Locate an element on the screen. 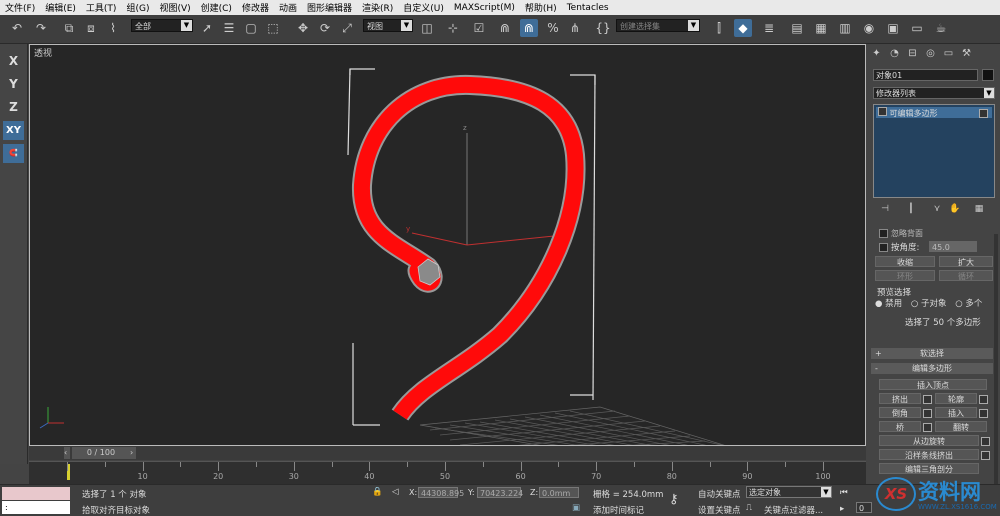  display-tab-icon: ▭ is located at coordinates (948, 53).